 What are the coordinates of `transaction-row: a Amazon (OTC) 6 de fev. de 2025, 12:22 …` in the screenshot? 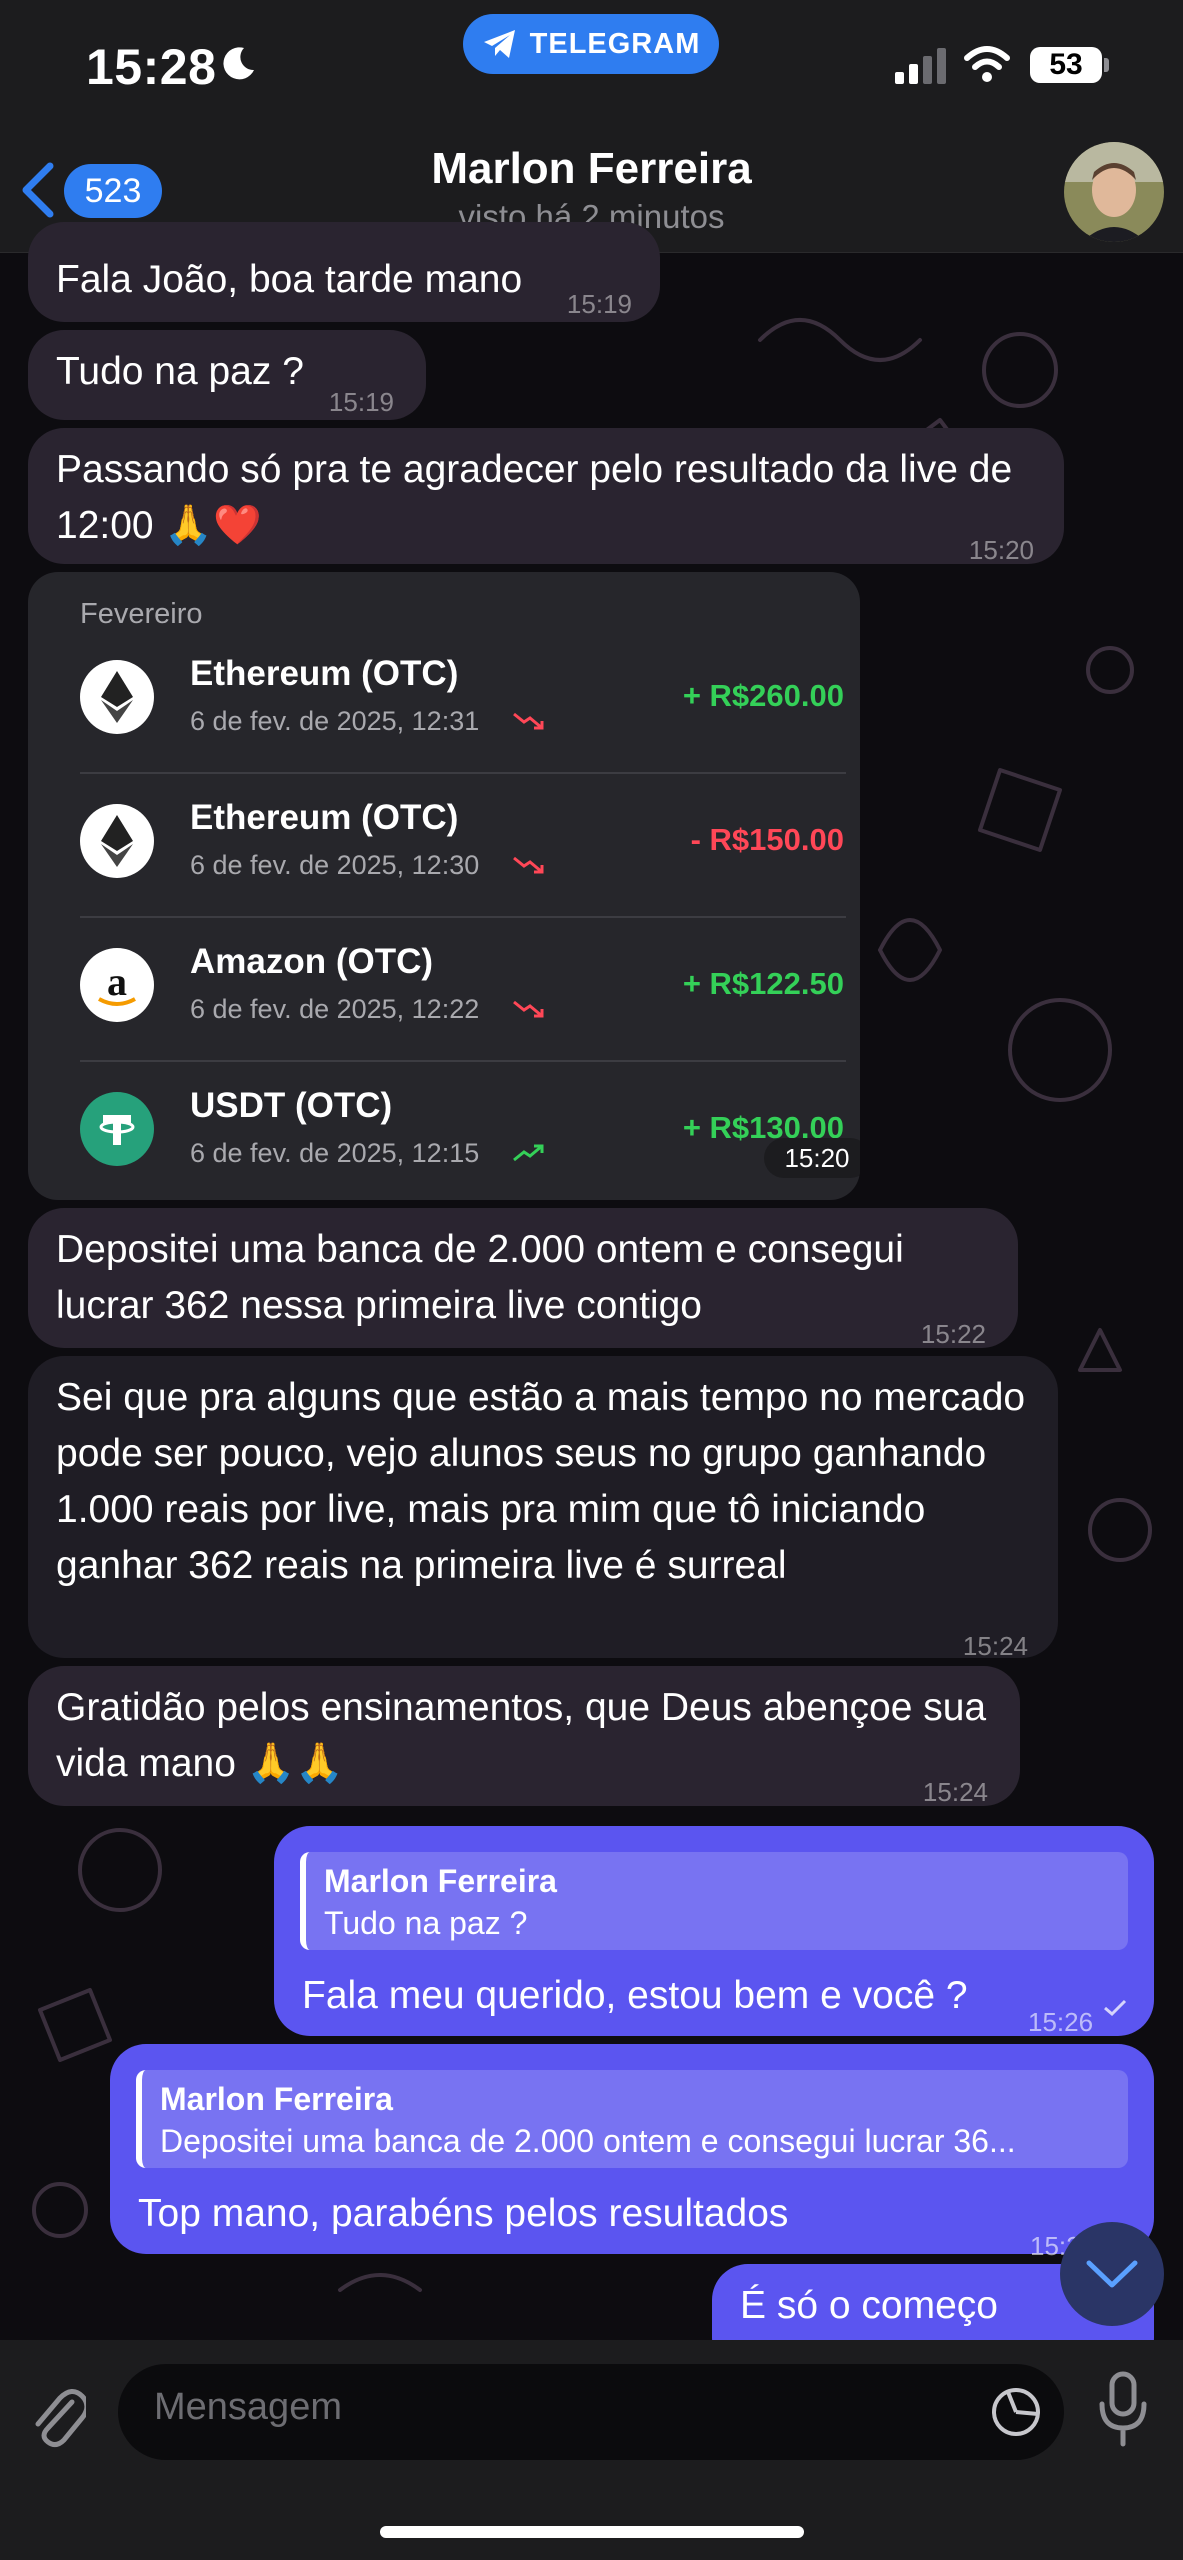 It's located at (463, 990).